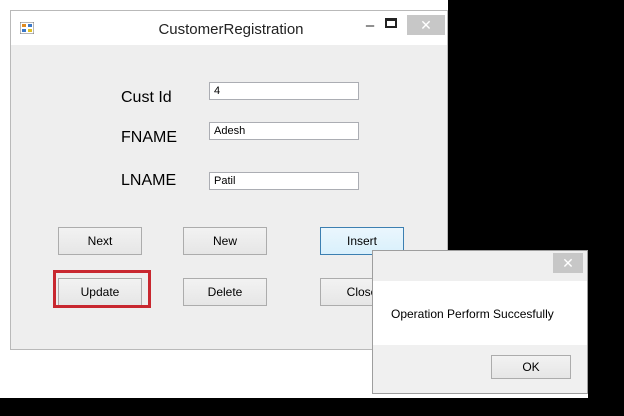  Describe the element at coordinates (229, 28) in the screenshot. I see `title-bar: CustomerRegistration – ✕` at that location.